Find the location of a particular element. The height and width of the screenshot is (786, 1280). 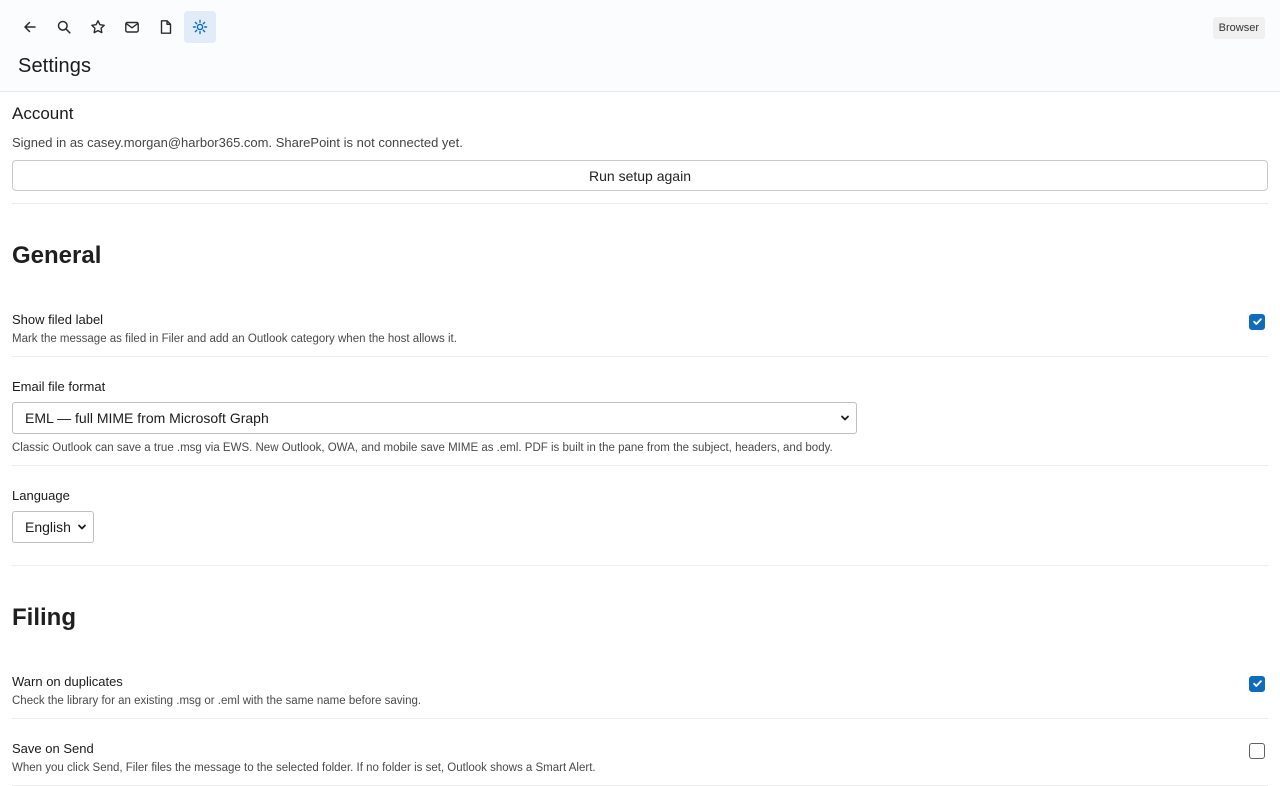

email-format-label: Email file format is located at coordinates (59, 386).